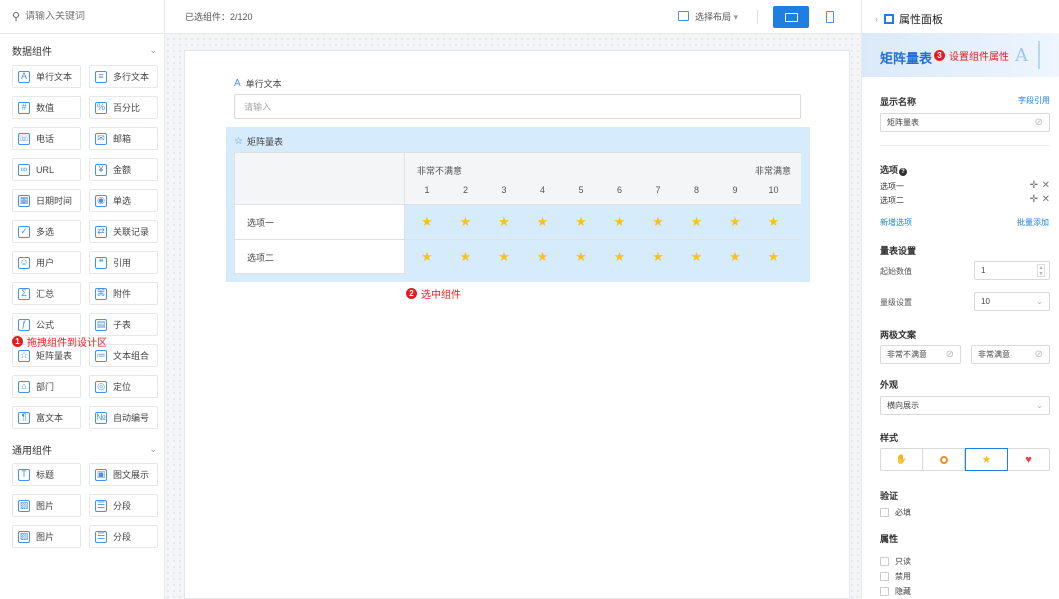 The image size is (1059, 599). Describe the element at coordinates (965, 405) in the screenshot. I see `appearance-select: 横向展示 ⌄` at that location.